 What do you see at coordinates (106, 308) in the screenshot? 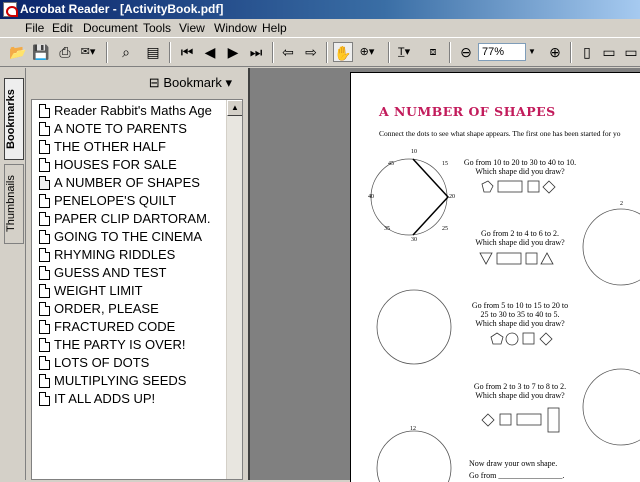
I see `bookmark-label: ORDER, PLEASE` at bounding box center [106, 308].